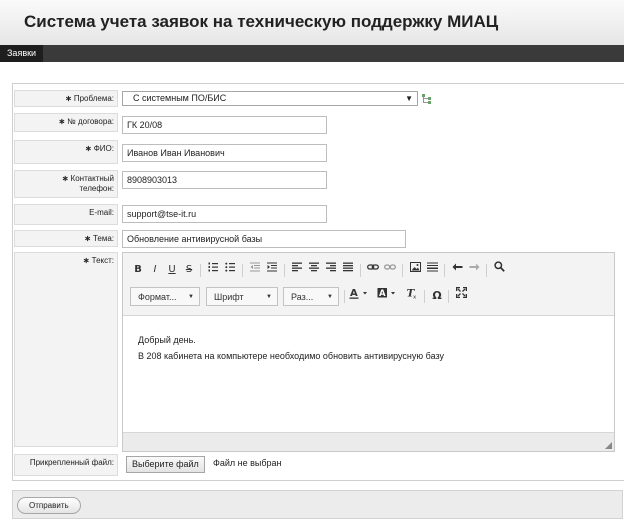  I want to click on file-status: Файл не выбран, so click(247, 463).